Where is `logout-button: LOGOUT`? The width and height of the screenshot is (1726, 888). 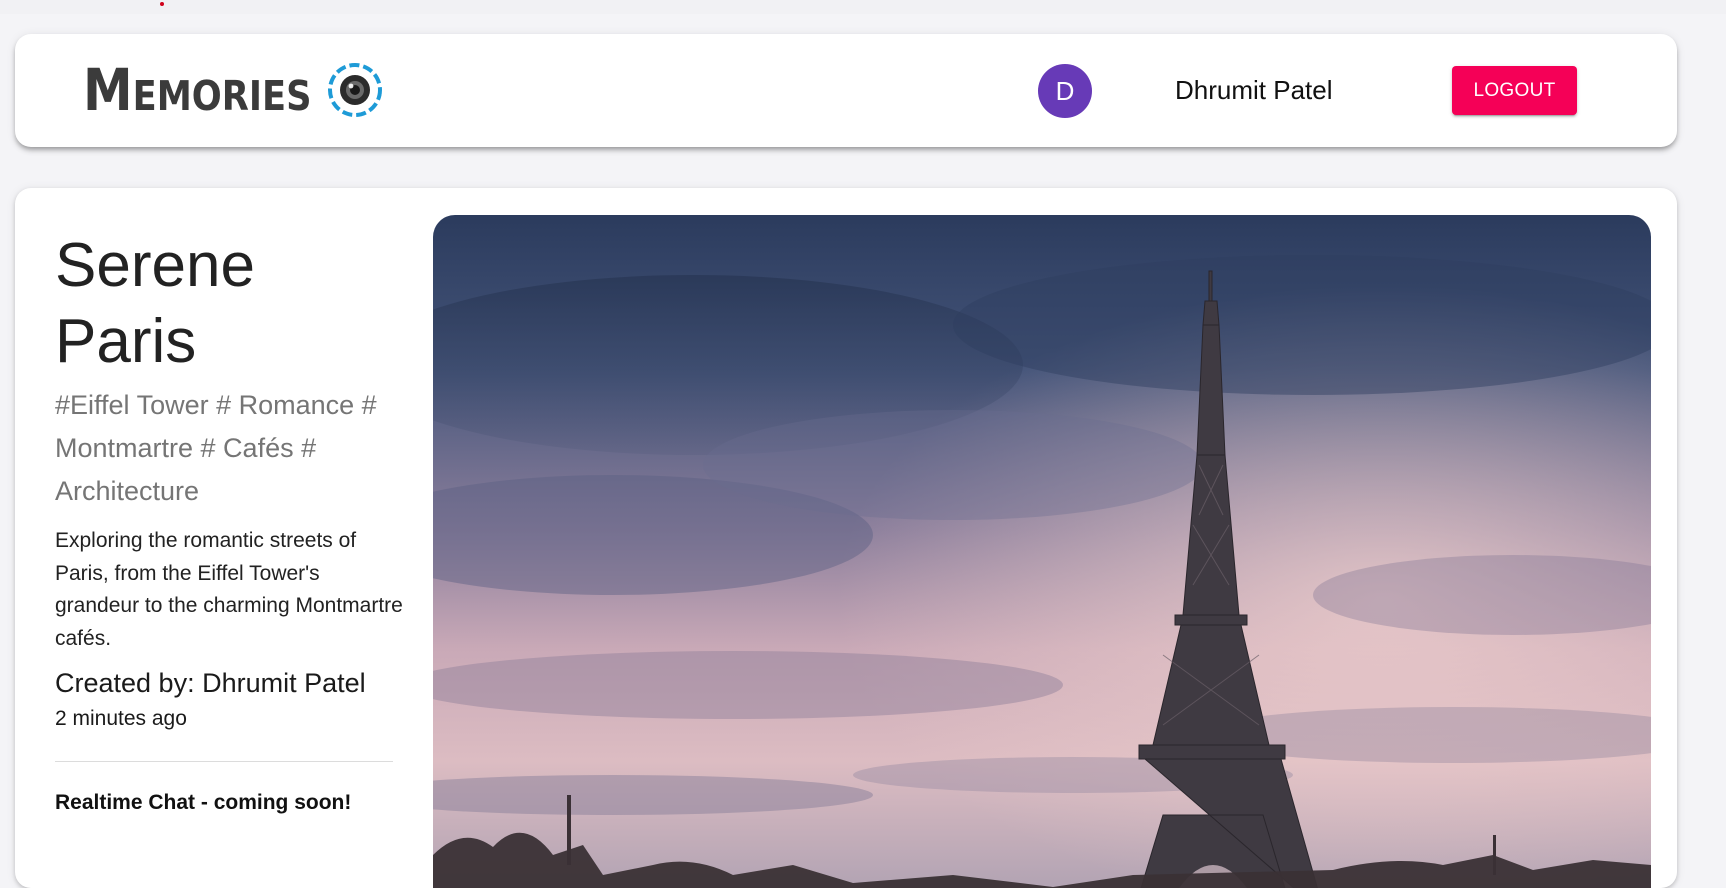 logout-button: LOGOUT is located at coordinates (1514, 90).